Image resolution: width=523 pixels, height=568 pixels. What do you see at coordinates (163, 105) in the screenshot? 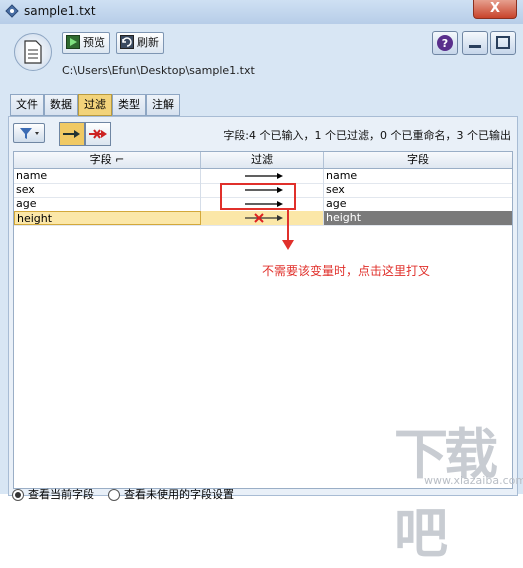
I see `tab-annotation: 注解` at bounding box center [163, 105].